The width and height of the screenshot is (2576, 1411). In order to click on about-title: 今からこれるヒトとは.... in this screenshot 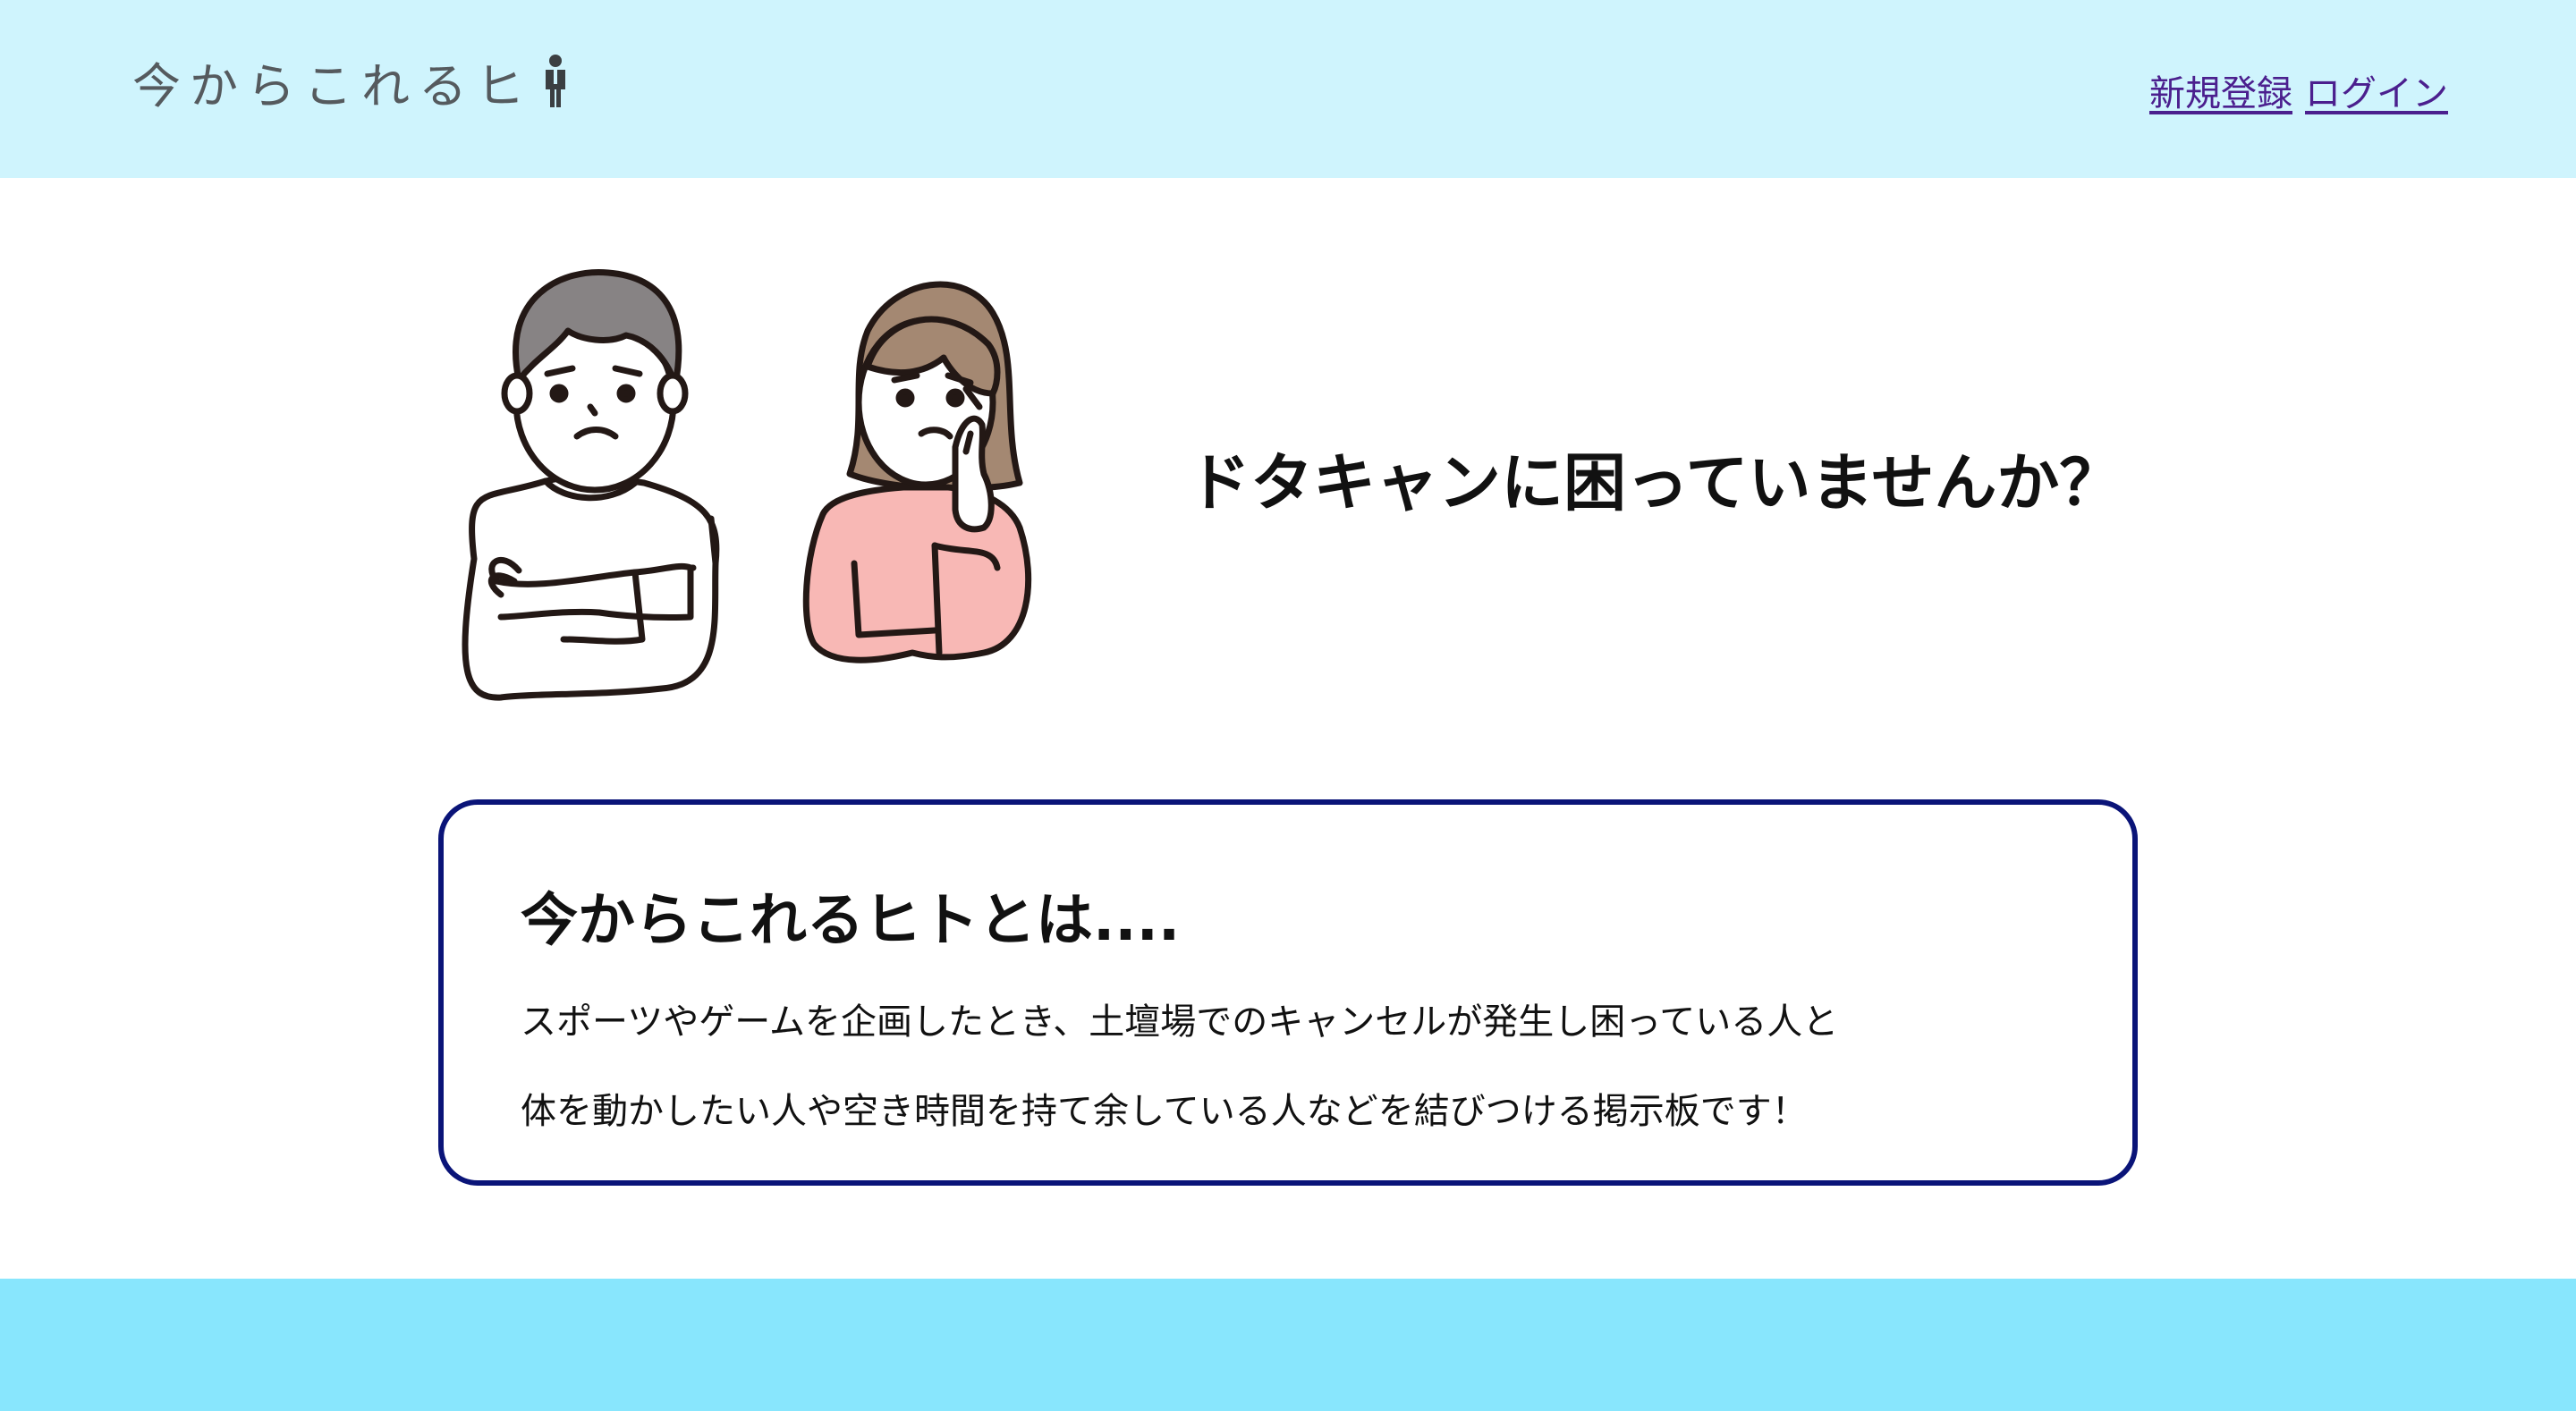, I will do `click(851, 921)`.